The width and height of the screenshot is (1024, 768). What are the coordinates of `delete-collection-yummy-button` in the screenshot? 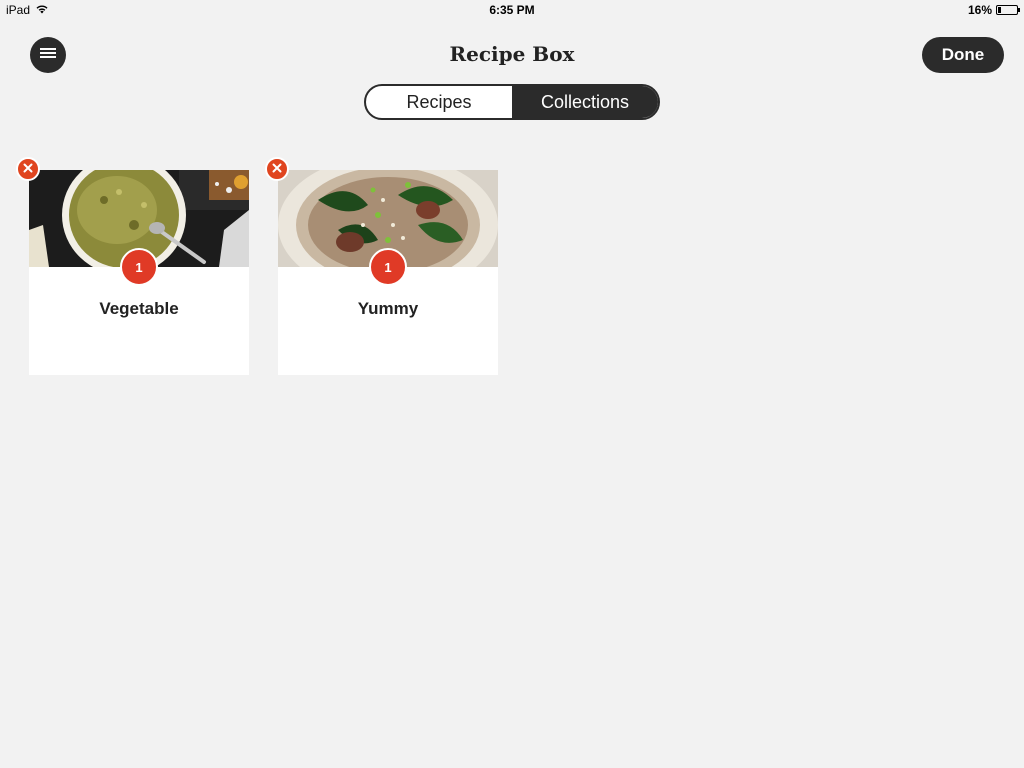 It's located at (277, 169).